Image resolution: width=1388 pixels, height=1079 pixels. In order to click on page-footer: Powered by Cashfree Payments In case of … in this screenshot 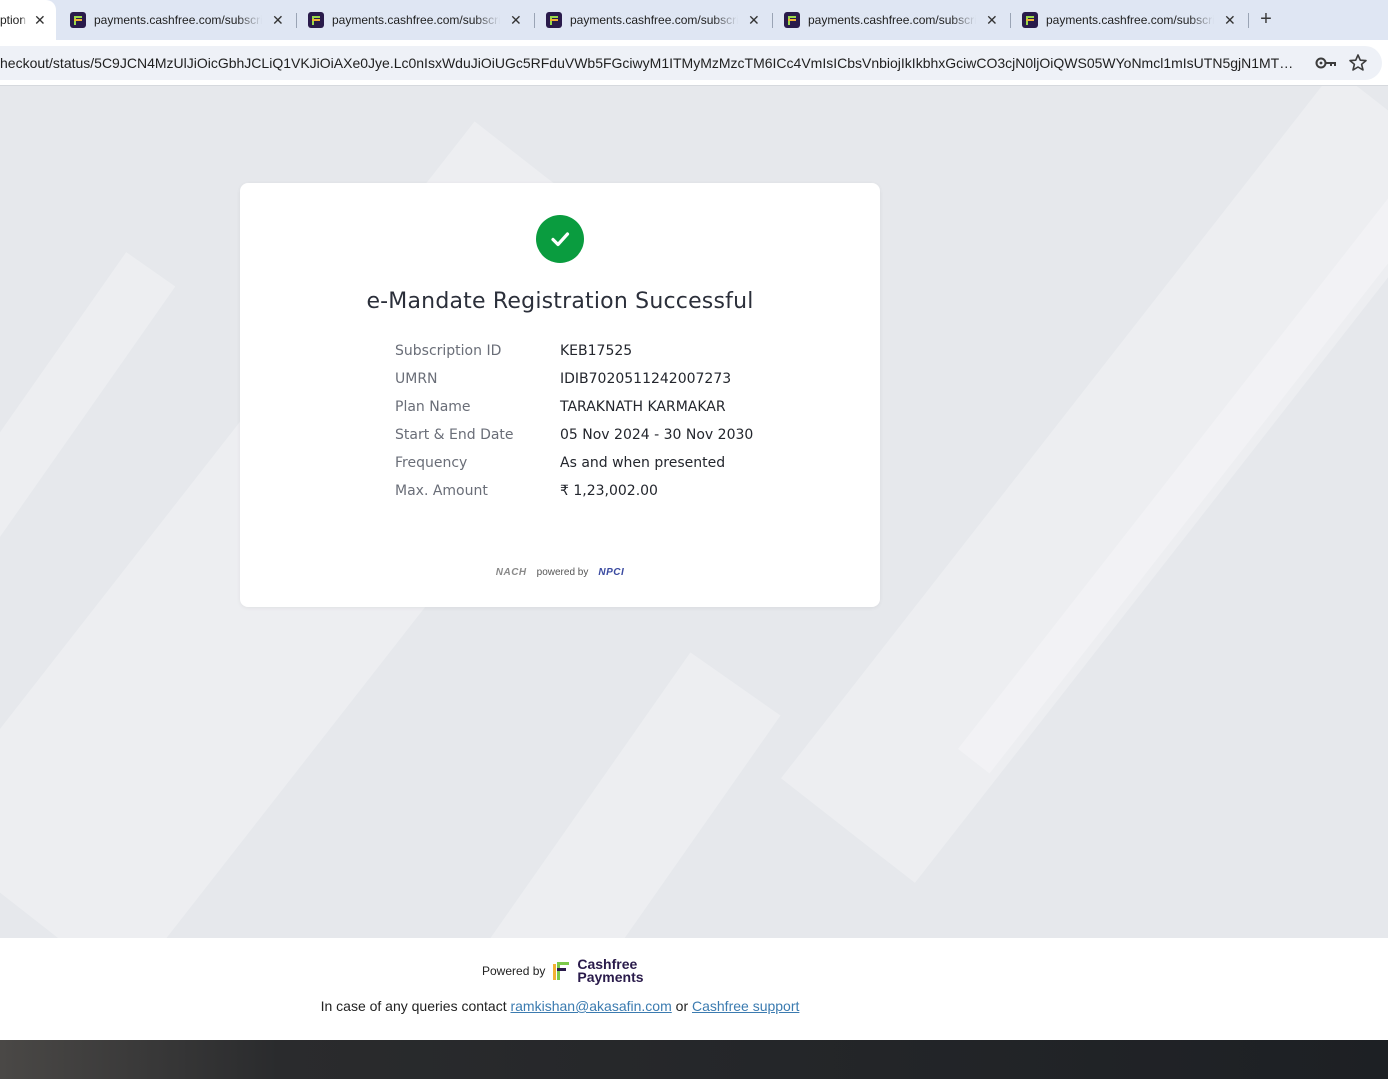, I will do `click(694, 989)`.